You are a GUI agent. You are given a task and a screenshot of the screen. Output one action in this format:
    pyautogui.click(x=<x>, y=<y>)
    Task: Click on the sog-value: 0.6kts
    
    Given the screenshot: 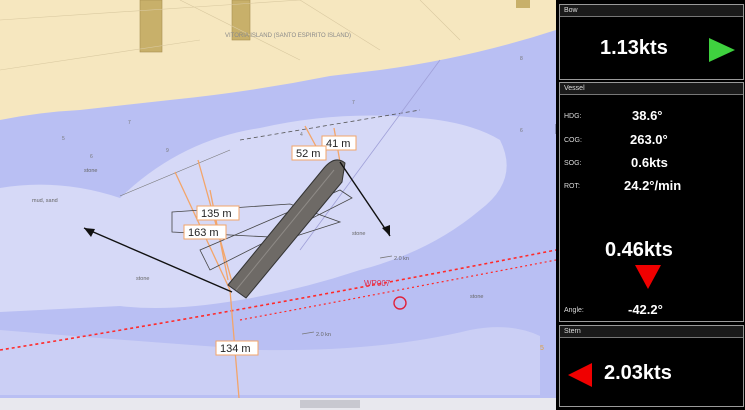 What is the action you would take?
    pyautogui.click(x=649, y=162)
    